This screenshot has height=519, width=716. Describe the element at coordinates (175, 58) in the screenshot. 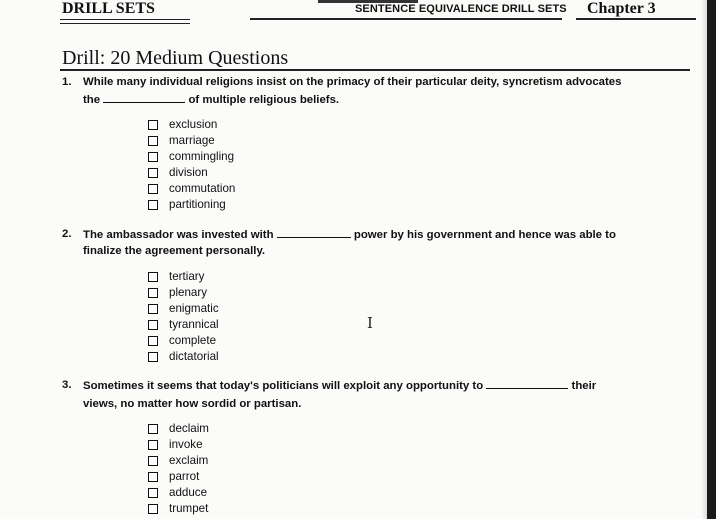

I see `drill-title: Drill: 20 Medium Questions` at that location.